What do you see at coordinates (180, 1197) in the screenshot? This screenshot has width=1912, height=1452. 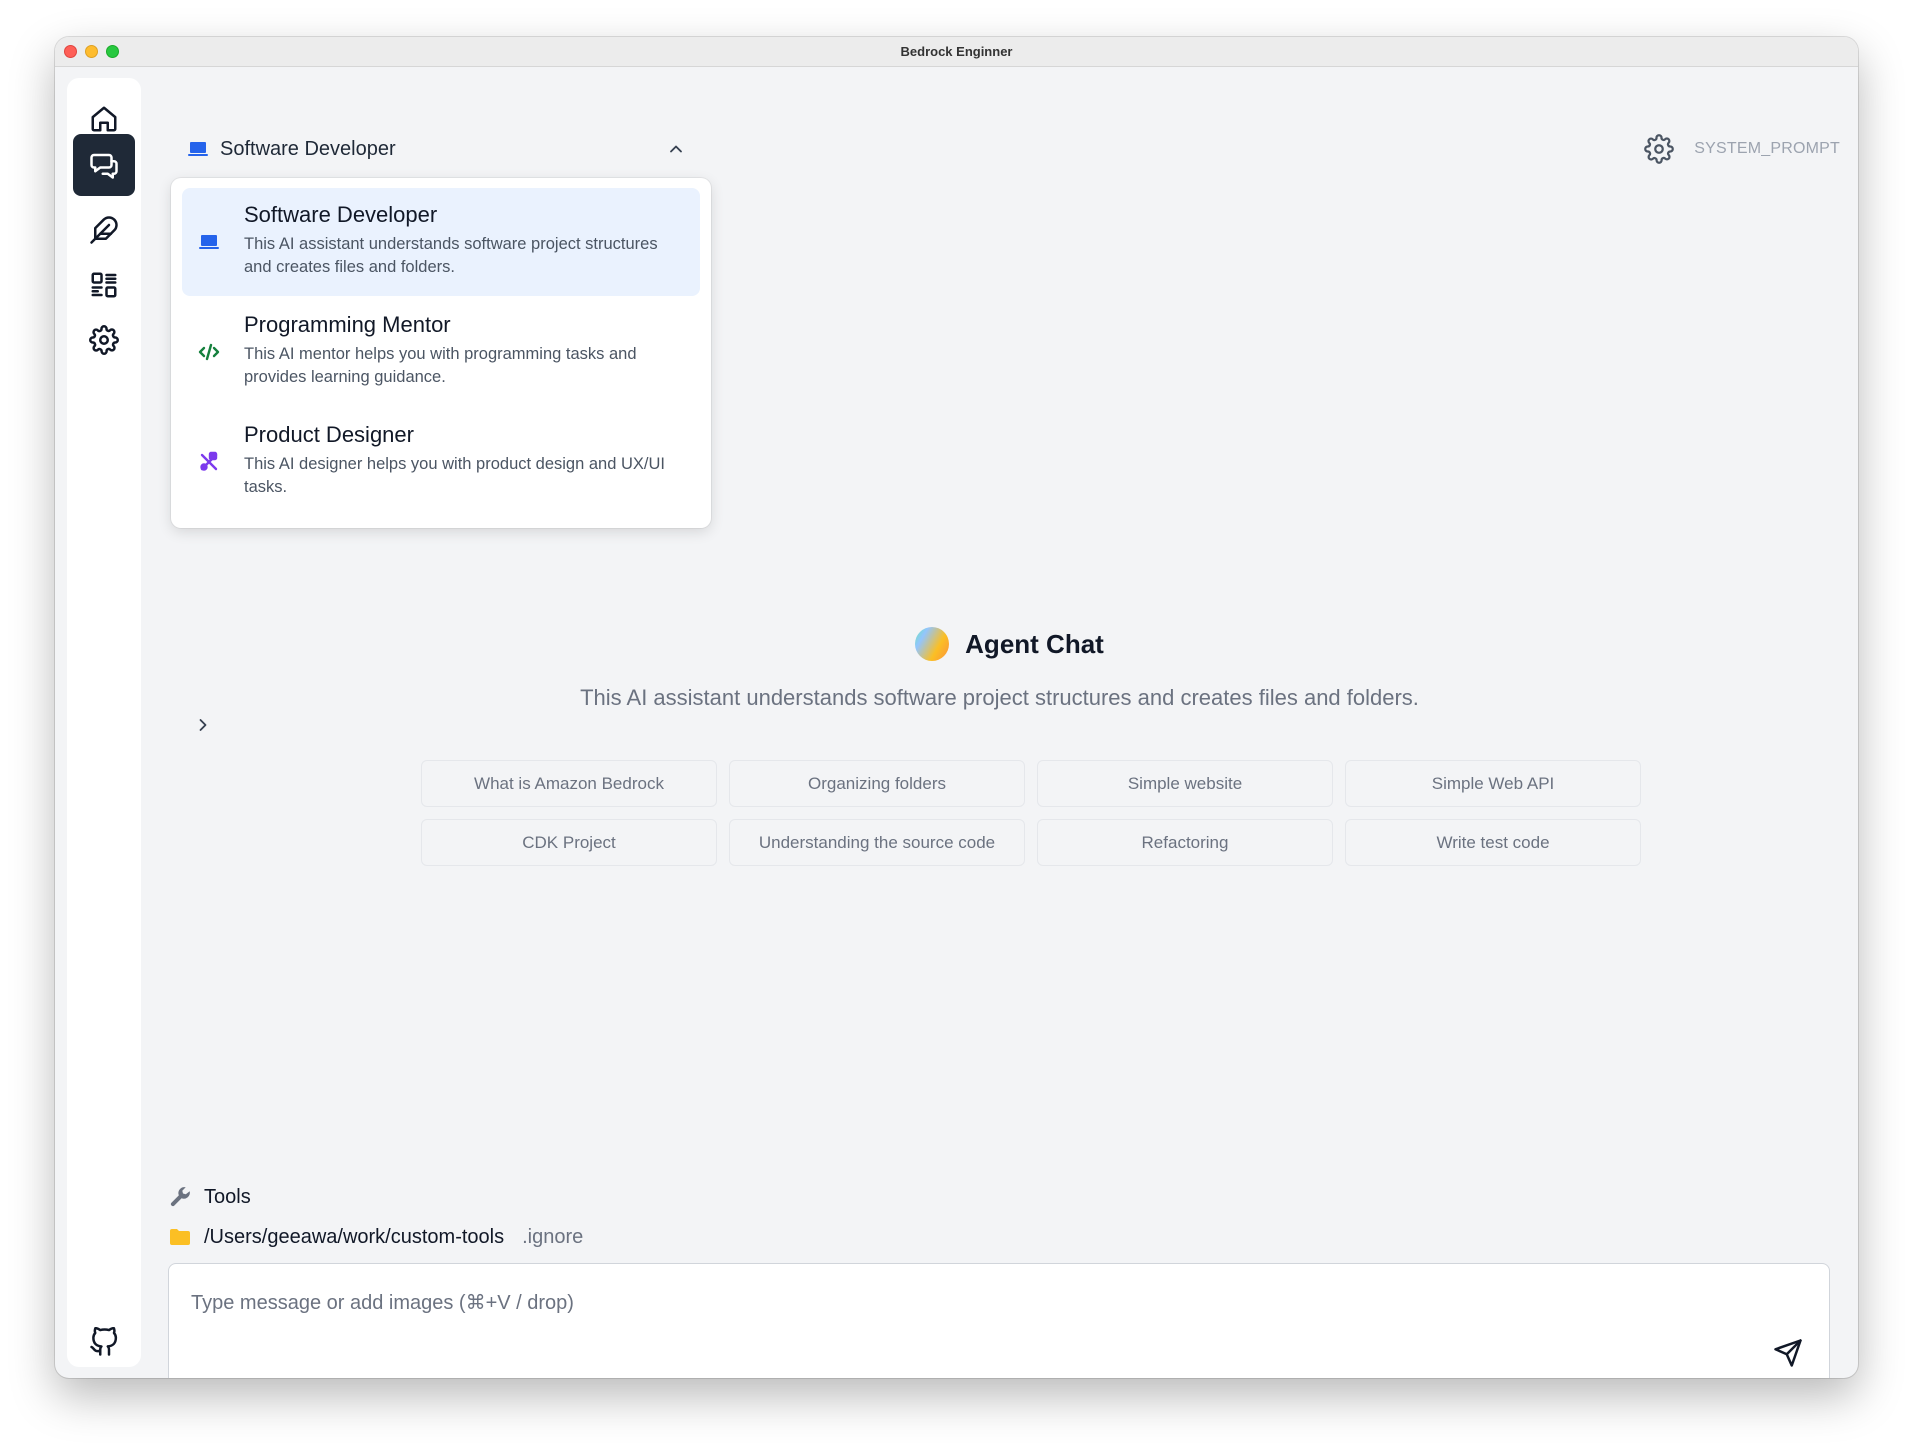 I see `wrench-icon` at bounding box center [180, 1197].